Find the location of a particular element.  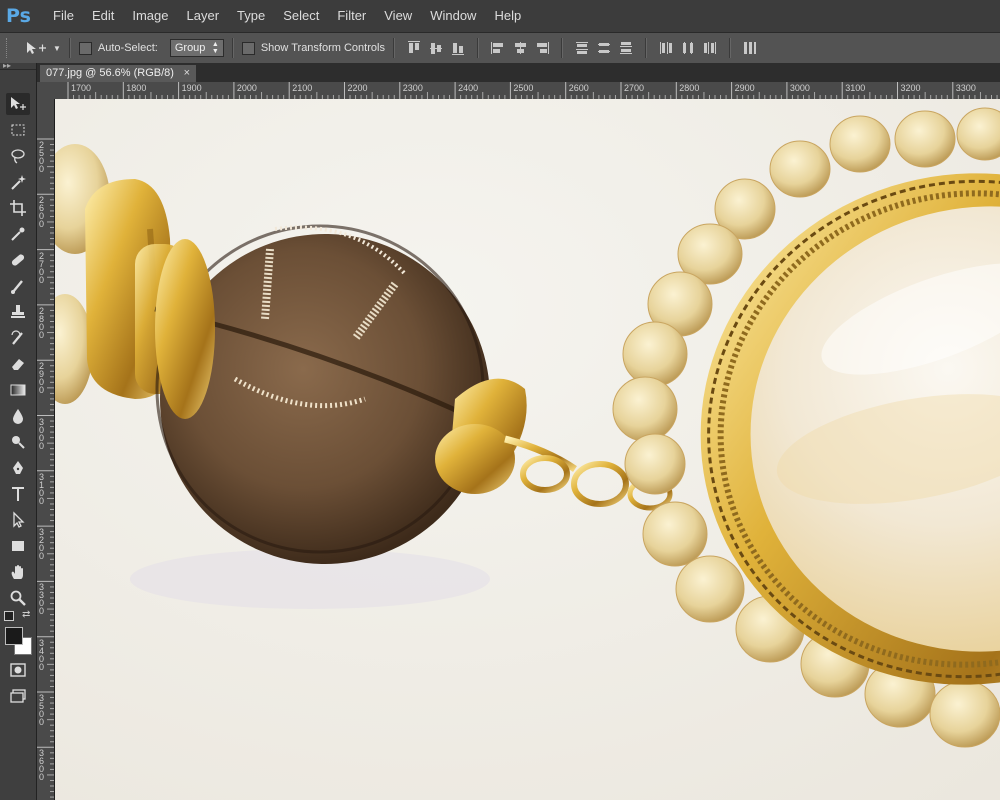

distribute-left-edges-icon is located at coordinates (666, 48).